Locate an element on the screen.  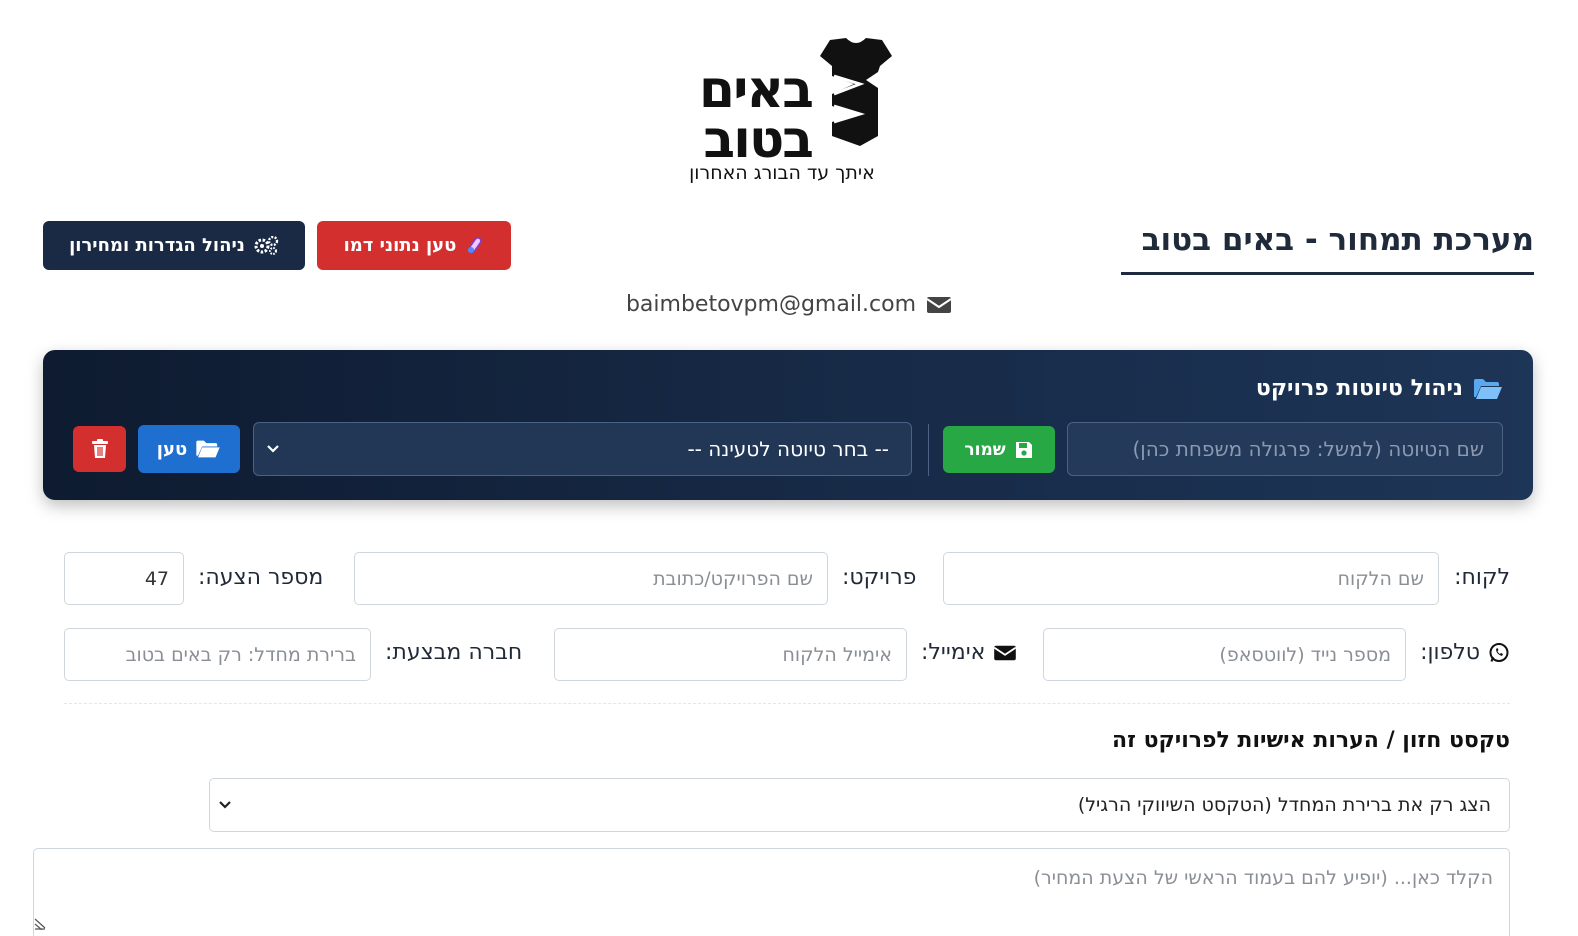
draft-title-text: ניהול טיוטות פרויקט is located at coordinates (1359, 388).